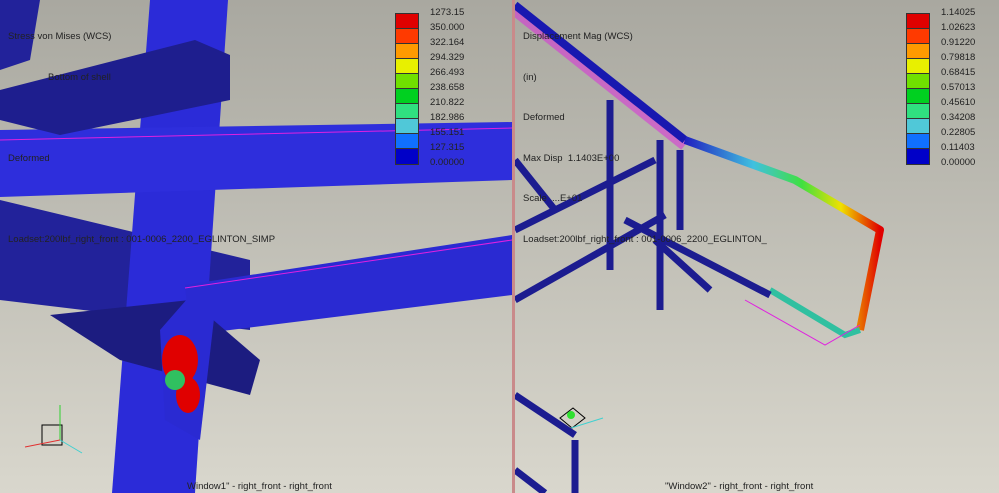 The image size is (999, 493). Describe the element at coordinates (958, 87) in the screenshot. I see `legend-label: 0.57013` at that location.